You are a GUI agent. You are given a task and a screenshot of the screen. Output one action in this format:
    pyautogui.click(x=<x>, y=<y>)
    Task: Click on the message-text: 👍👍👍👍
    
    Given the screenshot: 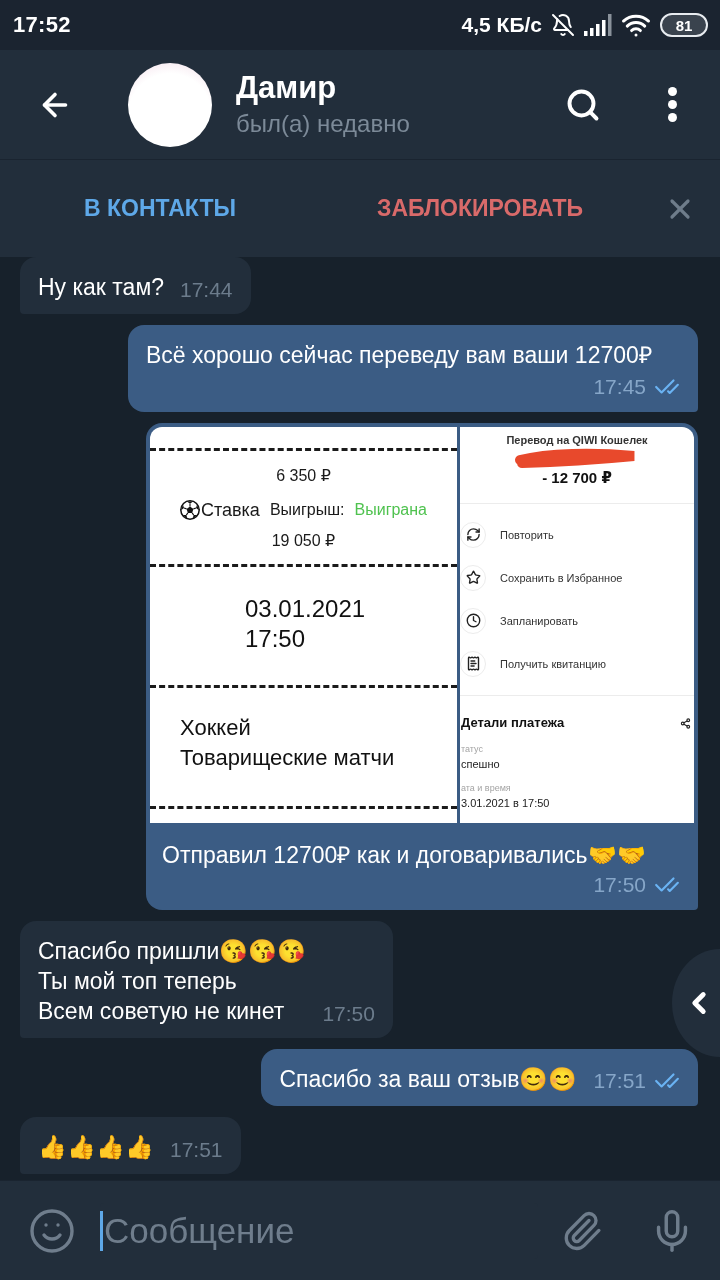 What is the action you would take?
    pyautogui.click(x=96, y=1147)
    